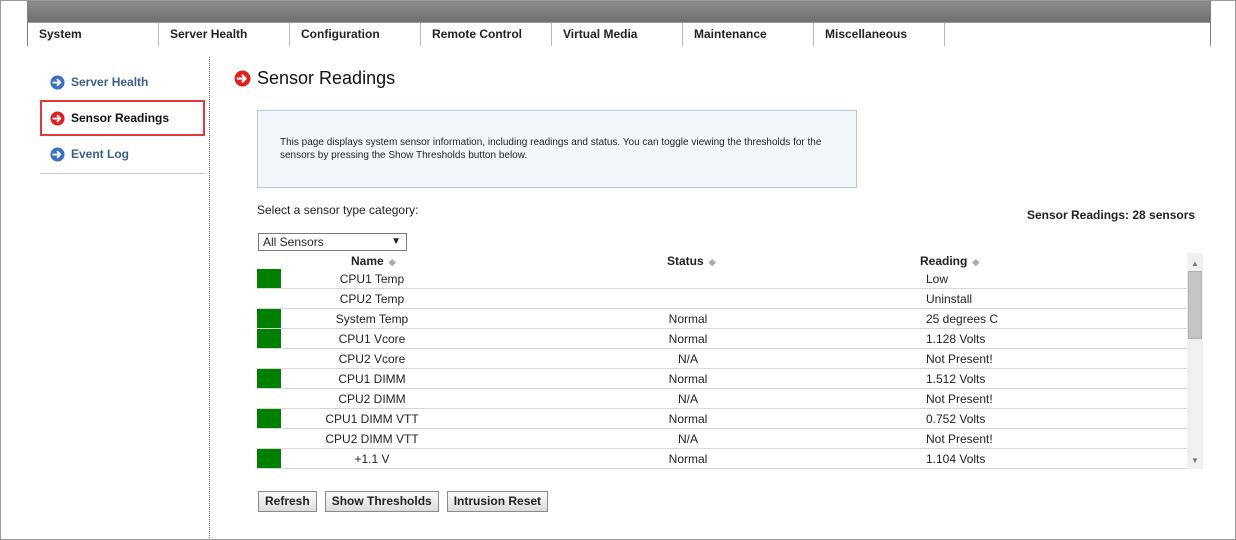  What do you see at coordinates (381, 501) in the screenshot?
I see `show-thresholds-button: Show Thresholds` at bounding box center [381, 501].